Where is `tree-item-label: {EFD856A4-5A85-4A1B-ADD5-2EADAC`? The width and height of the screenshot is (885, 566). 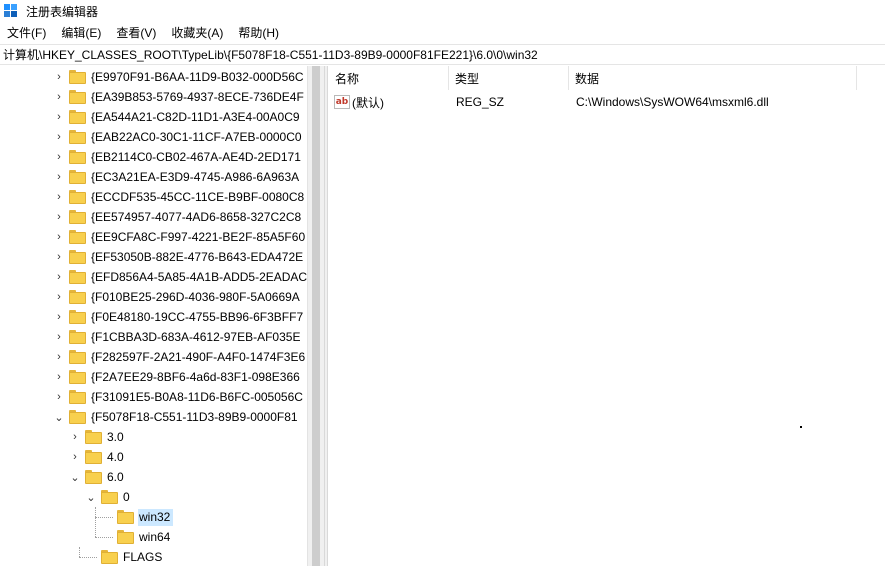 tree-item-label: {EFD856A4-5A85-4A1B-ADD5-2EADAC is located at coordinates (199, 276).